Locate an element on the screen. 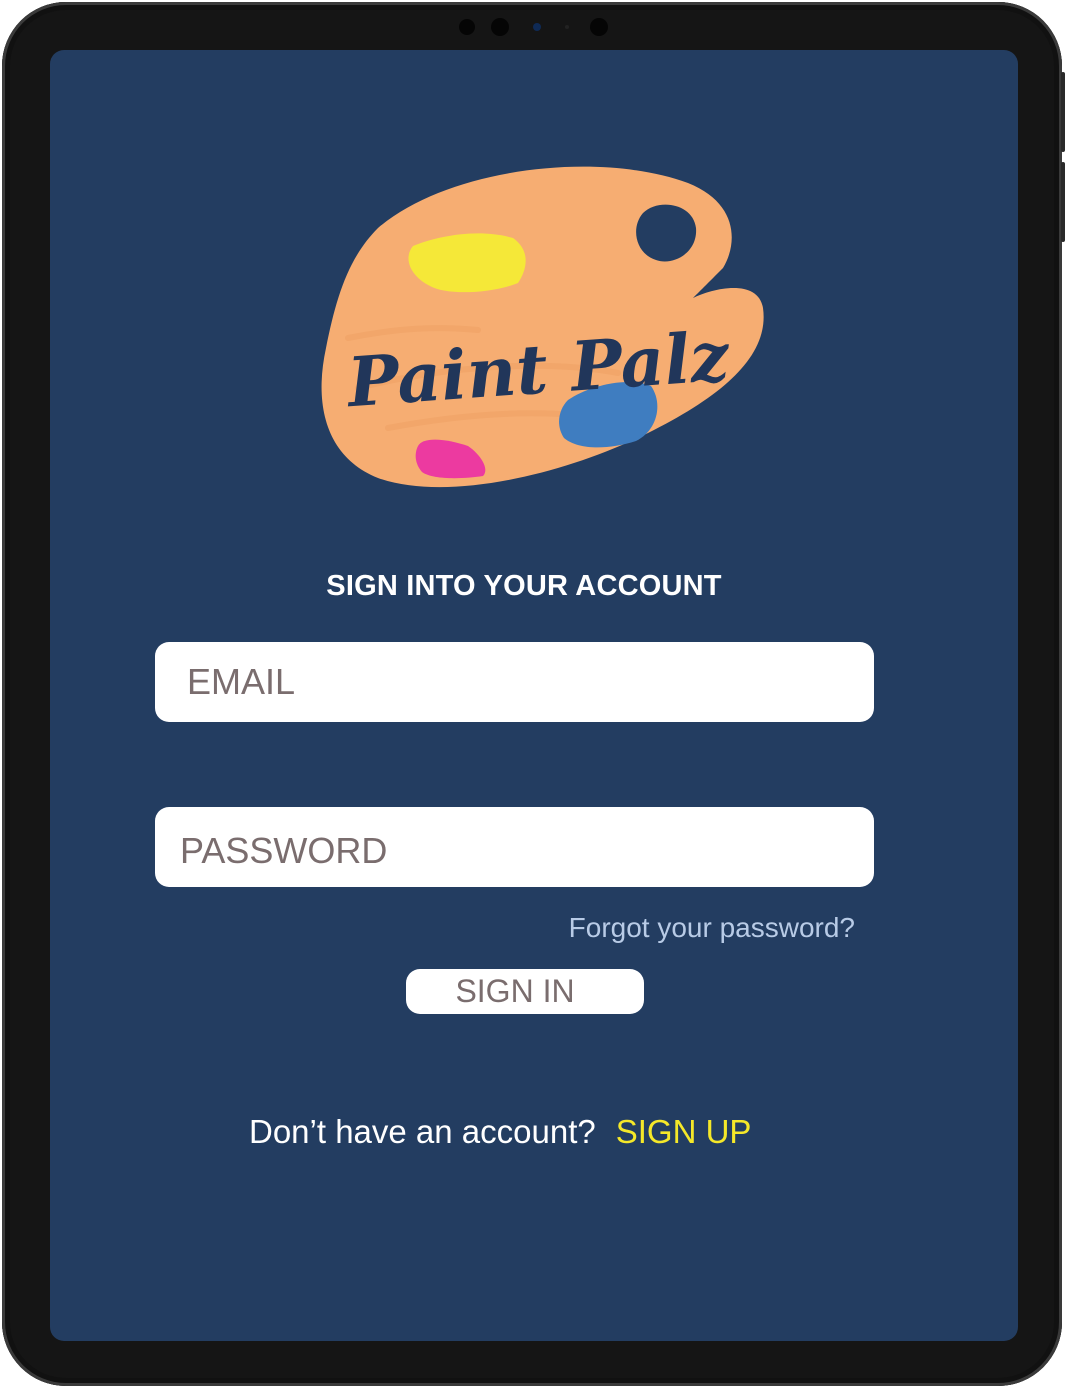 This screenshot has width=1065, height=1389. email-field is located at coordinates (514, 682).